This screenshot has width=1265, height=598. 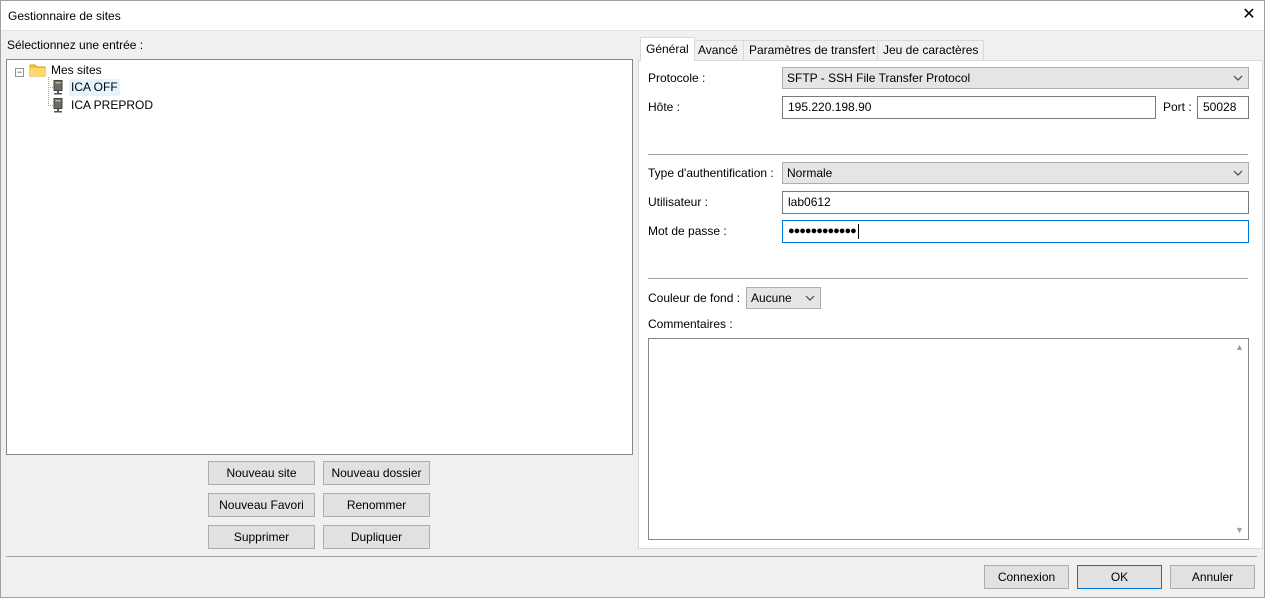 What do you see at coordinates (64, 16) in the screenshot?
I see `window-title: Gestionnaire de sites` at bounding box center [64, 16].